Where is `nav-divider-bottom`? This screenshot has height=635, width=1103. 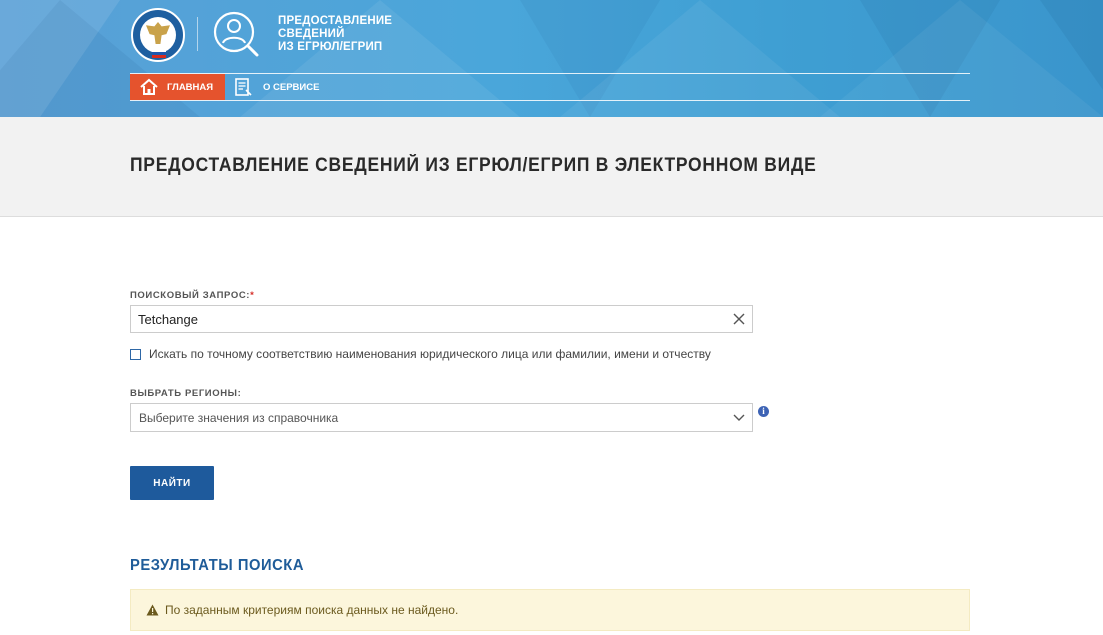 nav-divider-bottom is located at coordinates (550, 100).